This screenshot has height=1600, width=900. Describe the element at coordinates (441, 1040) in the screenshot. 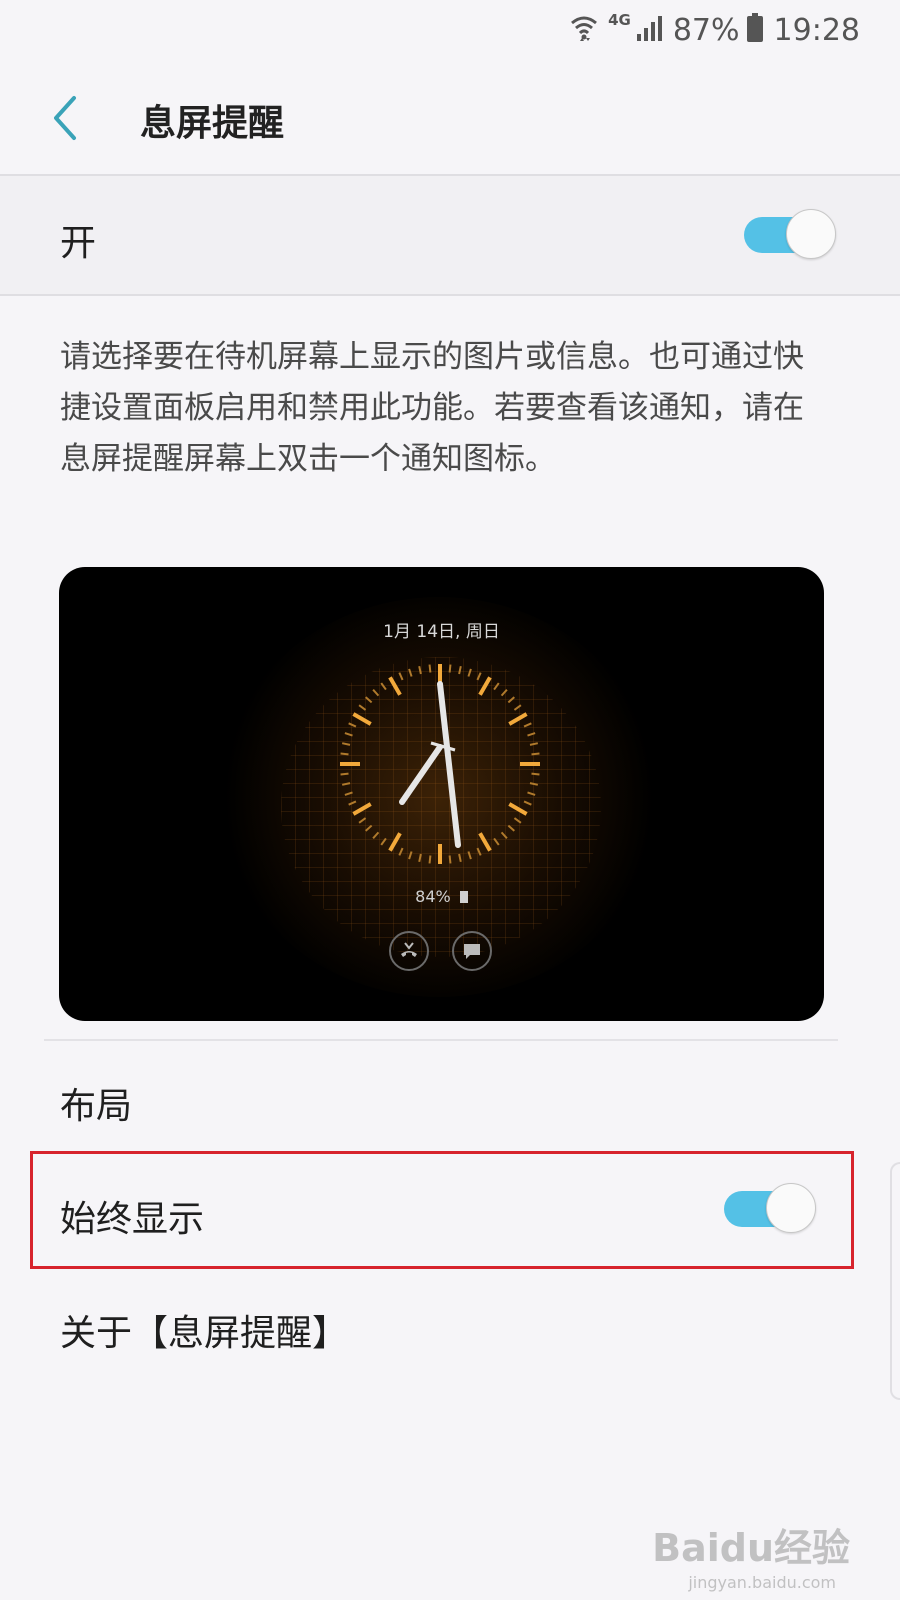

I see `list-divider` at that location.